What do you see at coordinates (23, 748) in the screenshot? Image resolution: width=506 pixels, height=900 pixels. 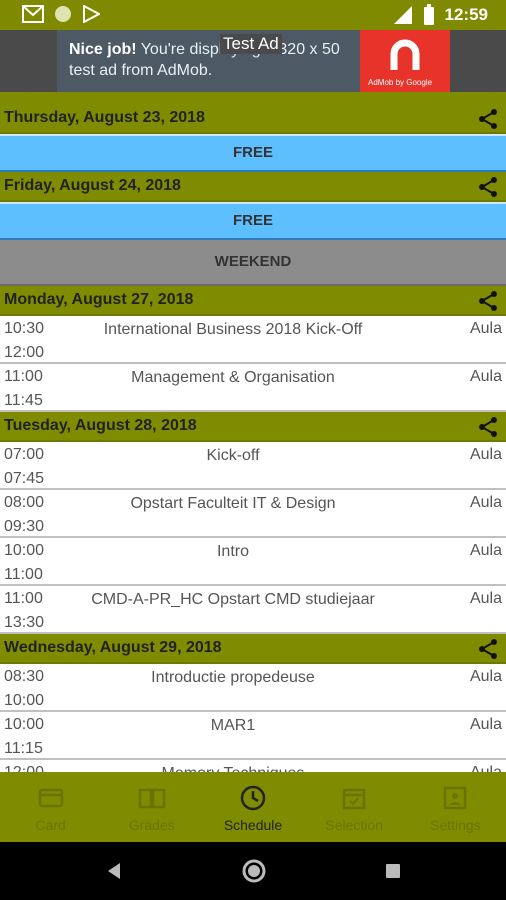 I see `event-end: 11:15` at bounding box center [23, 748].